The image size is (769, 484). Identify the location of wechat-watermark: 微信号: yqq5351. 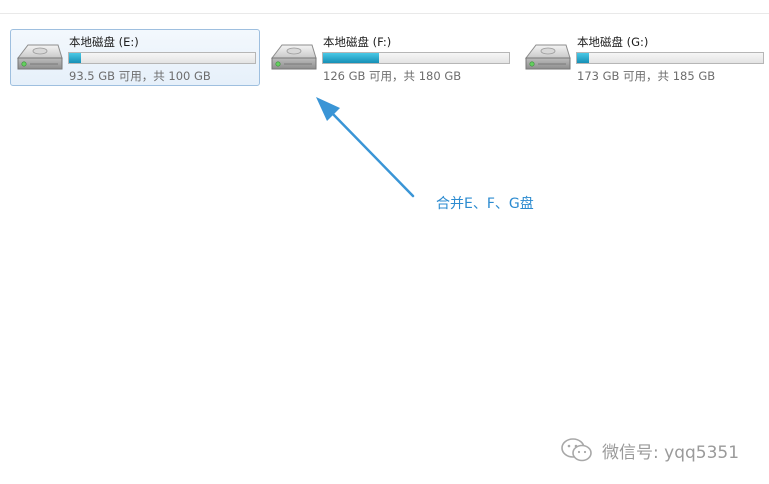
(649, 450).